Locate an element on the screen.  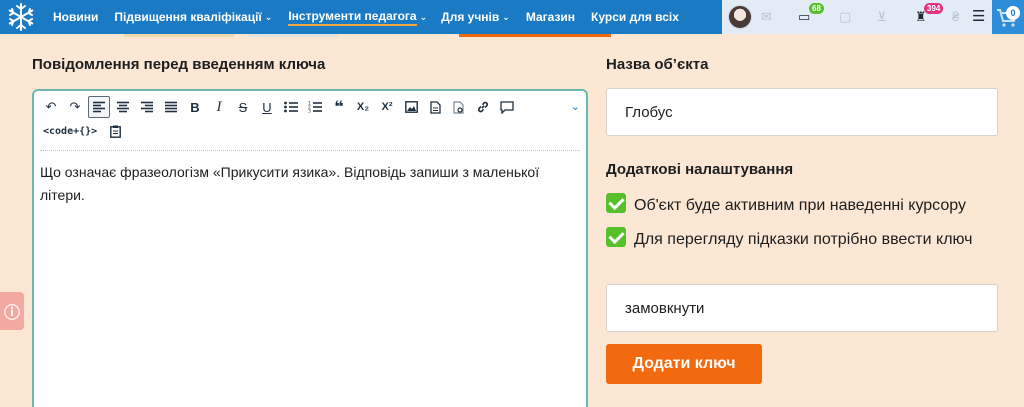
nav-item-teacher-tools: Інструменти педагога ⌄ is located at coordinates (357, 17).